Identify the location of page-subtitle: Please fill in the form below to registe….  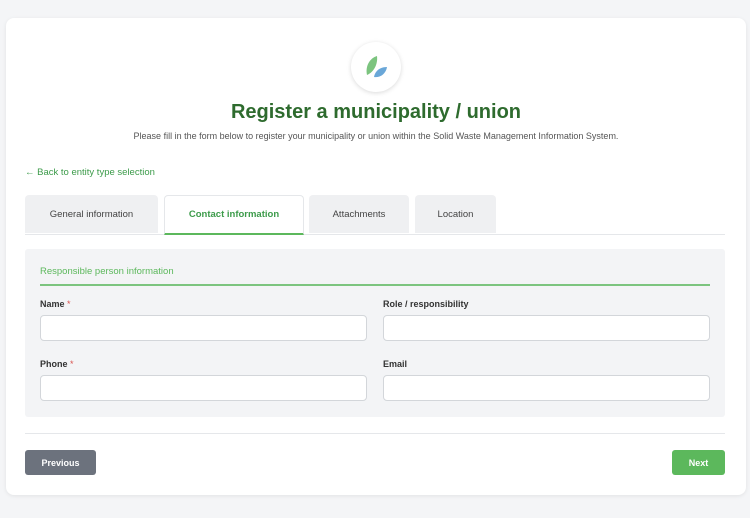
(376, 136).